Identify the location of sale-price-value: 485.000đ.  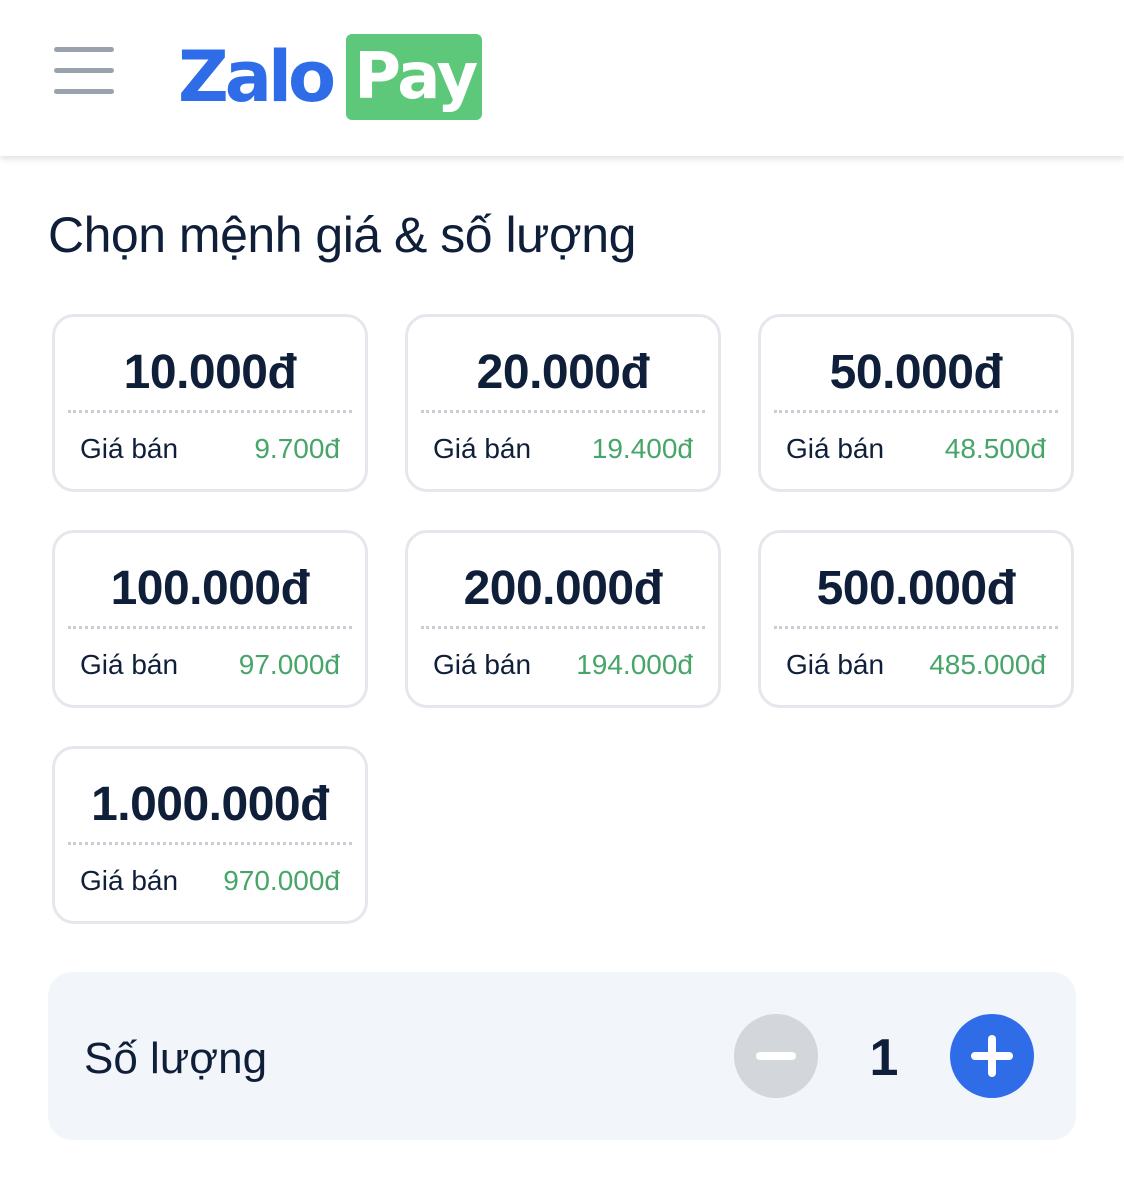
(987, 664).